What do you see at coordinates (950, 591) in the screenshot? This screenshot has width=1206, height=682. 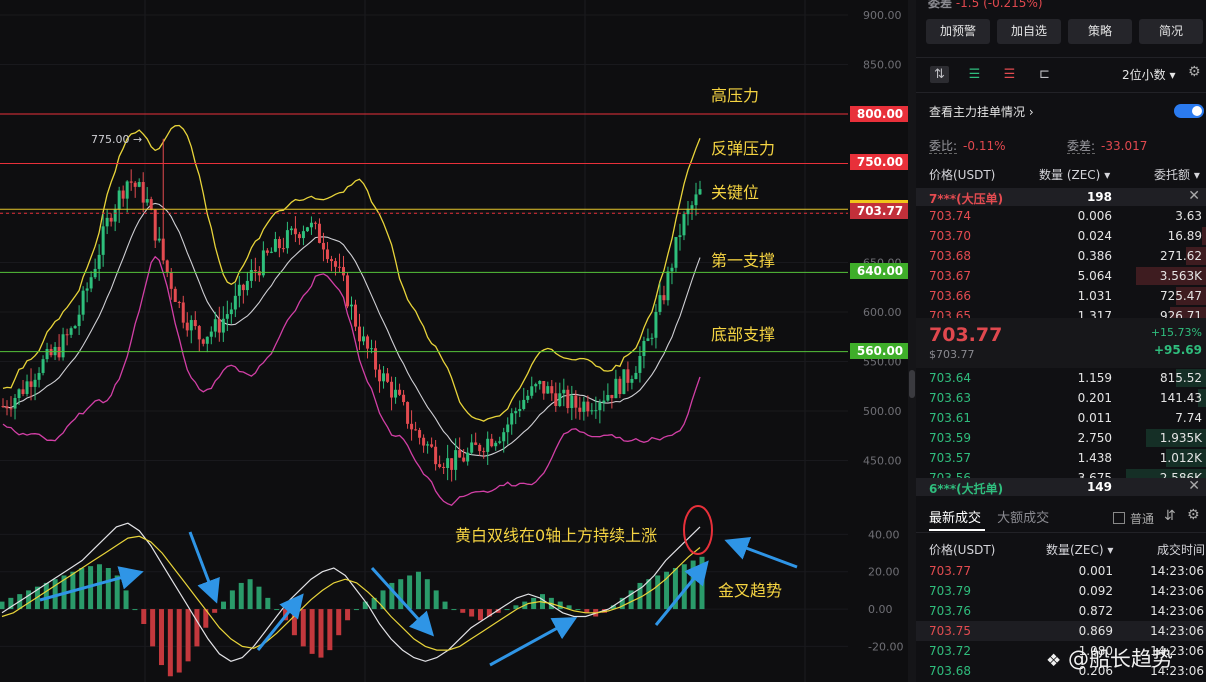 I see `trade-price: 703.79` at bounding box center [950, 591].